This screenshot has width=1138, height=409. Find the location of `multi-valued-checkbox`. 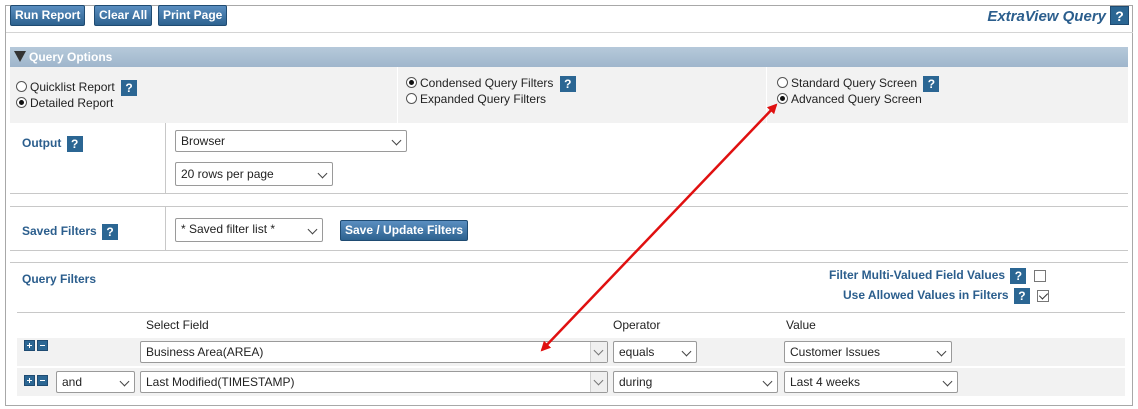

multi-valued-checkbox is located at coordinates (1039, 276).